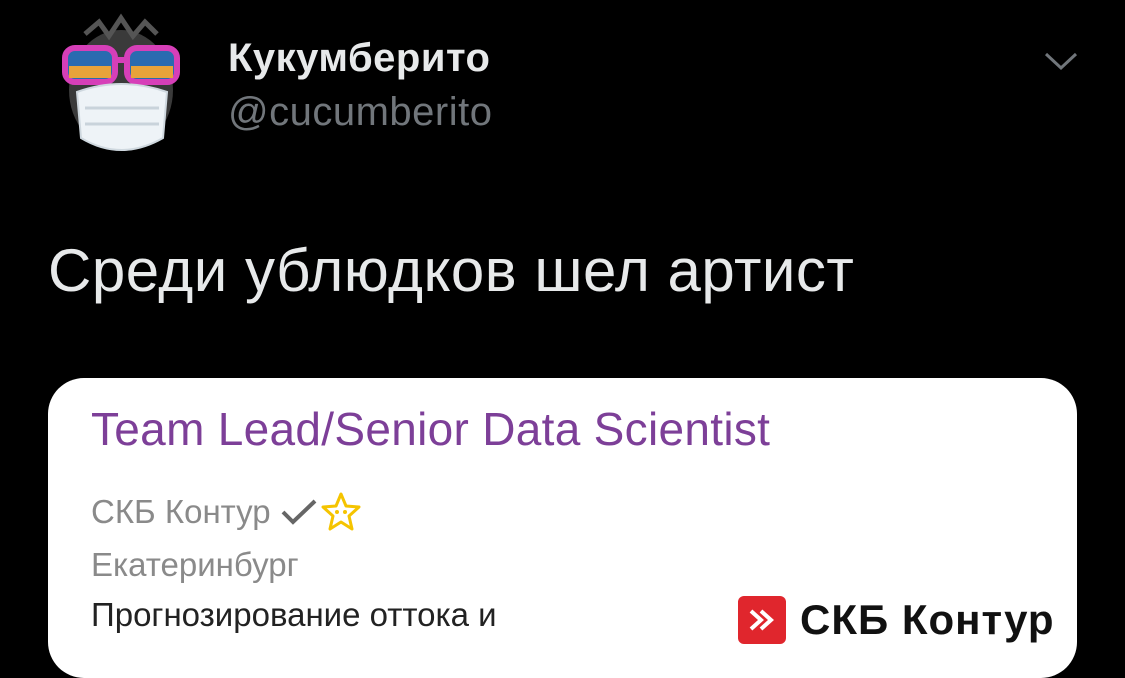  What do you see at coordinates (927, 619) in the screenshot?
I see `logo-text: СКБ Контур` at bounding box center [927, 619].